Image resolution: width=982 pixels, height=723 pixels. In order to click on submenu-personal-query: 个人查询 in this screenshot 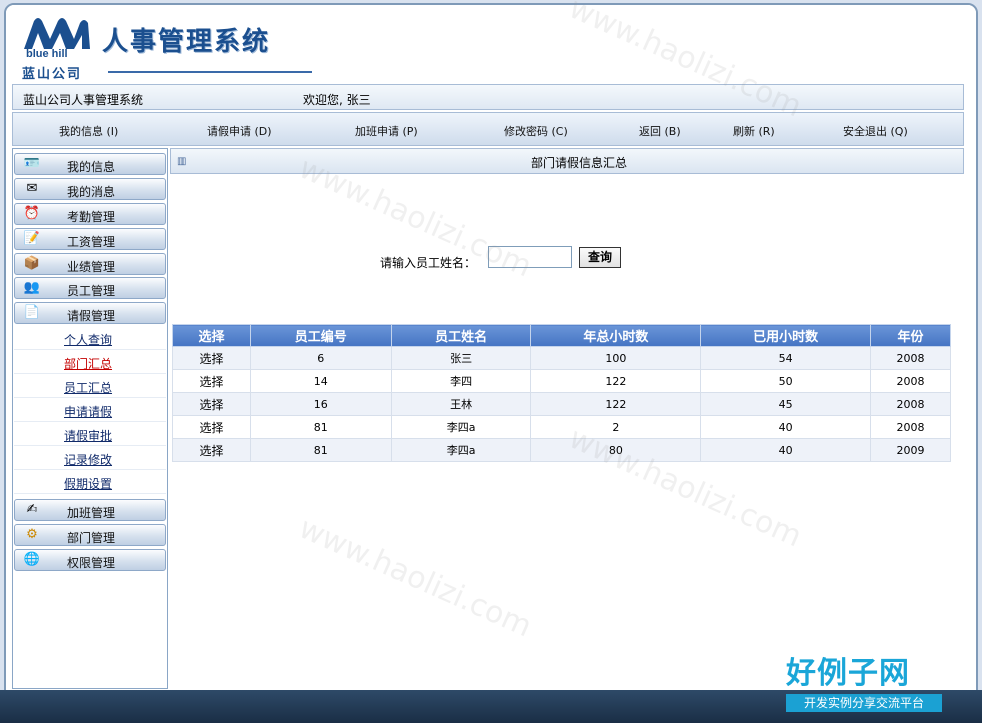, I will do `click(88, 339)`.